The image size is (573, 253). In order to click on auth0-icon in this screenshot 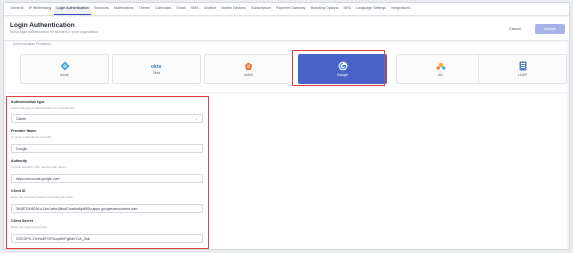, I will do `click(248, 65)`.